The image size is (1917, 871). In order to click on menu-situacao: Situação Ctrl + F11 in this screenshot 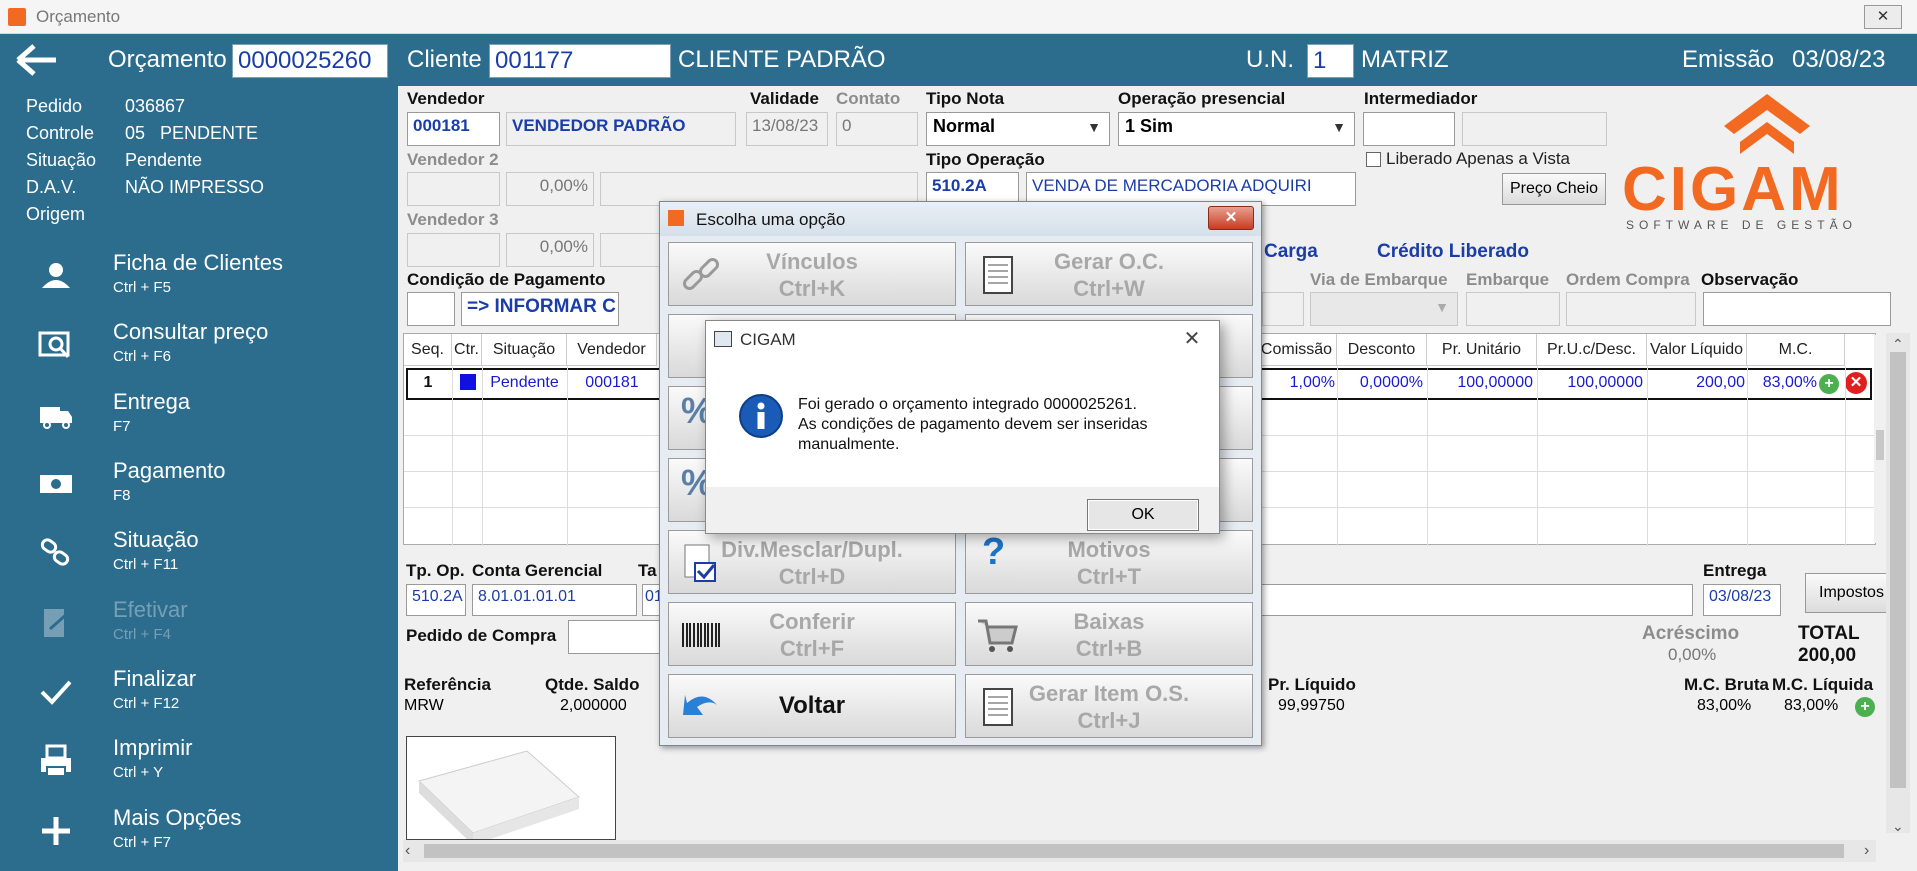, I will do `click(199, 551)`.